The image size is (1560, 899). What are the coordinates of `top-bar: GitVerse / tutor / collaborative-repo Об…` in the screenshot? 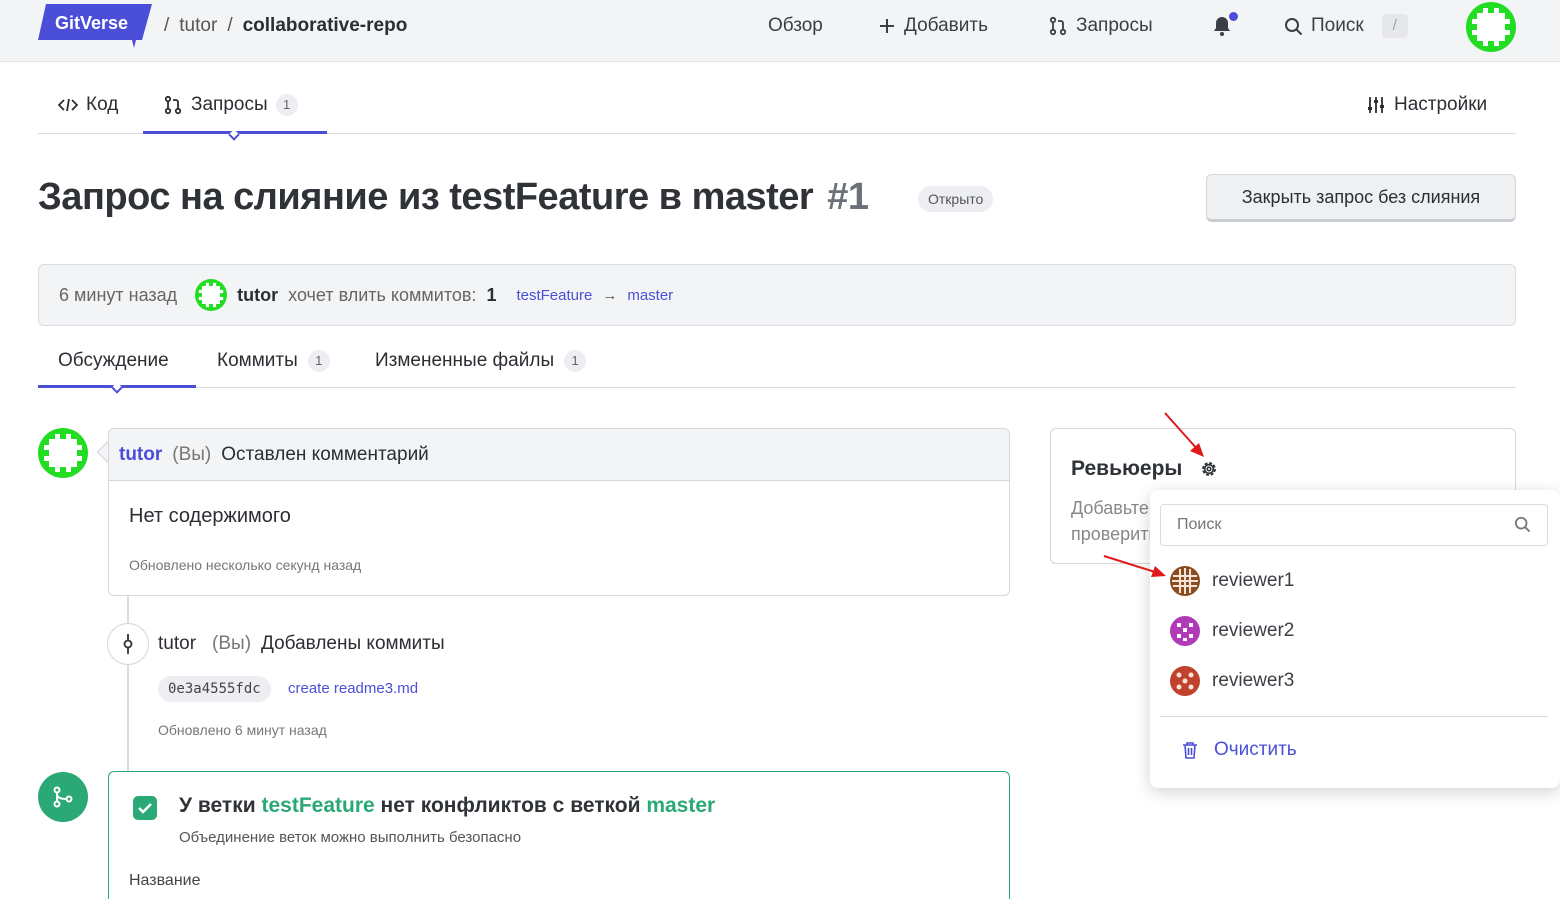 It's located at (780, 31).